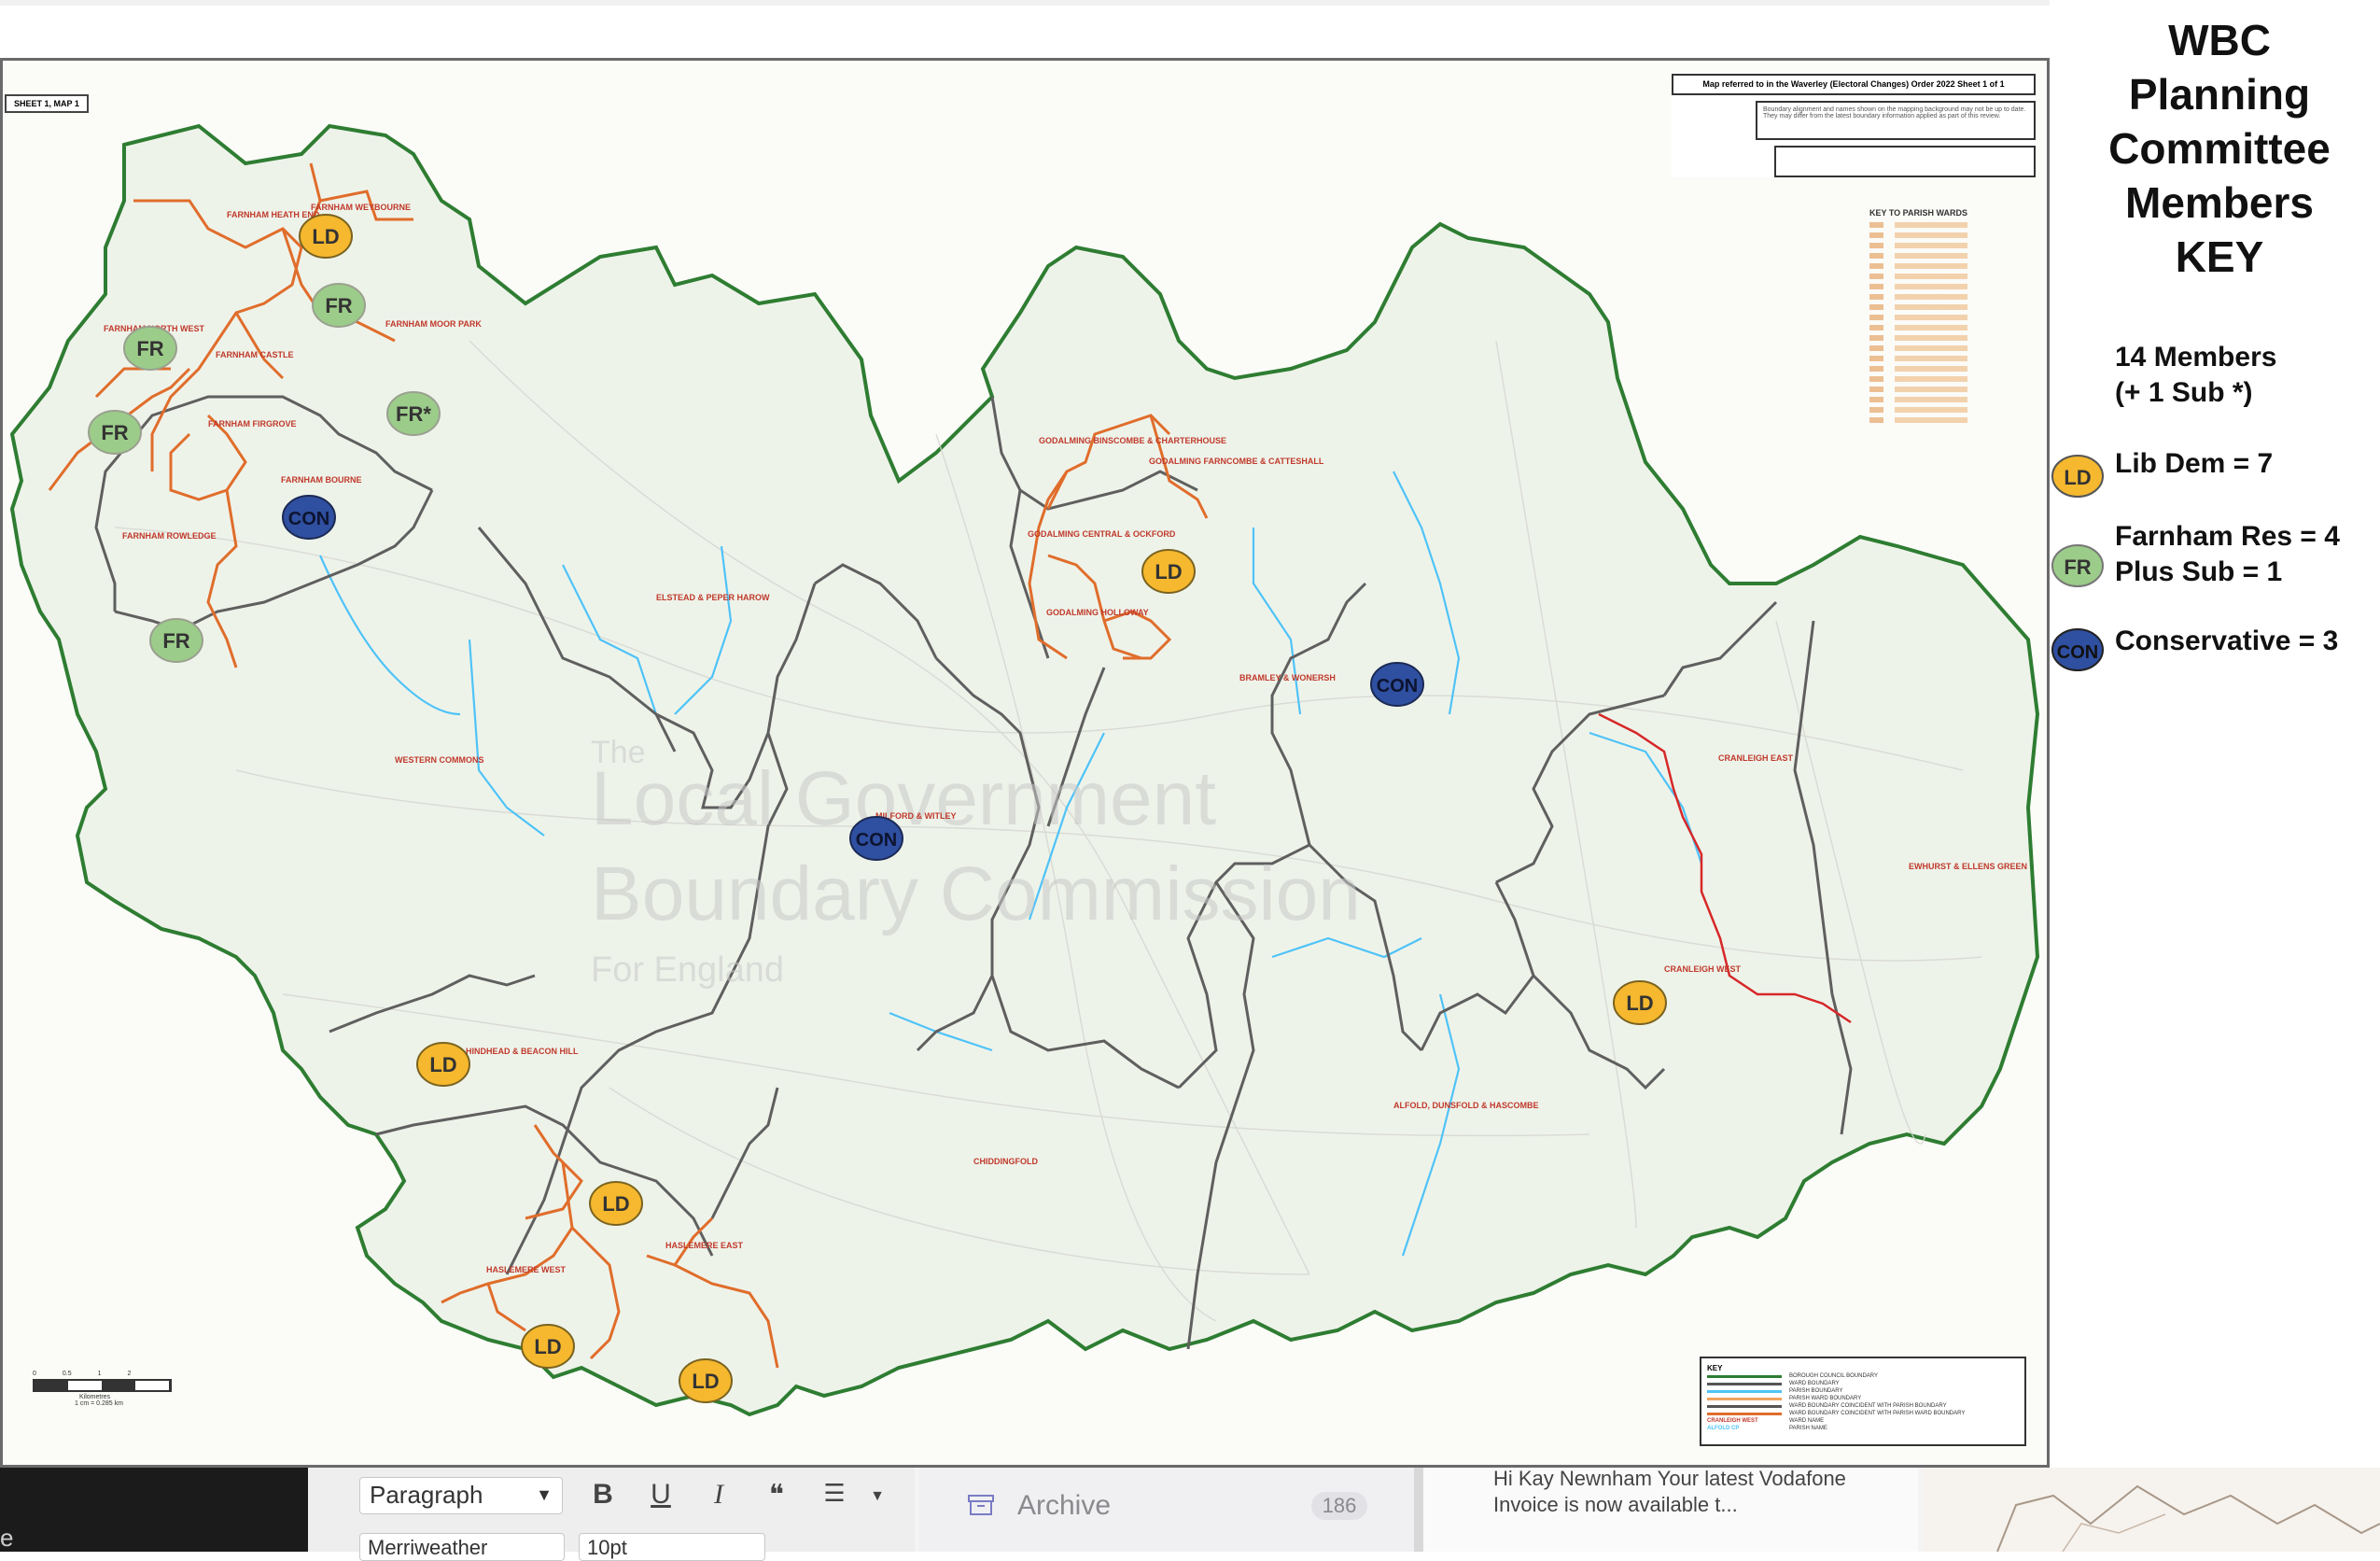 Image resolution: width=2380 pixels, height=1561 pixels. I want to click on ward-label: BRAMLEY & WONERSH, so click(1287, 677).